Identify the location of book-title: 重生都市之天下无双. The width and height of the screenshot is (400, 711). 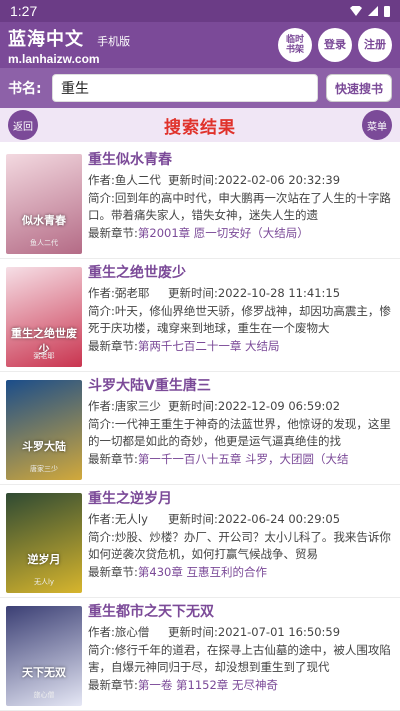
(241, 612).